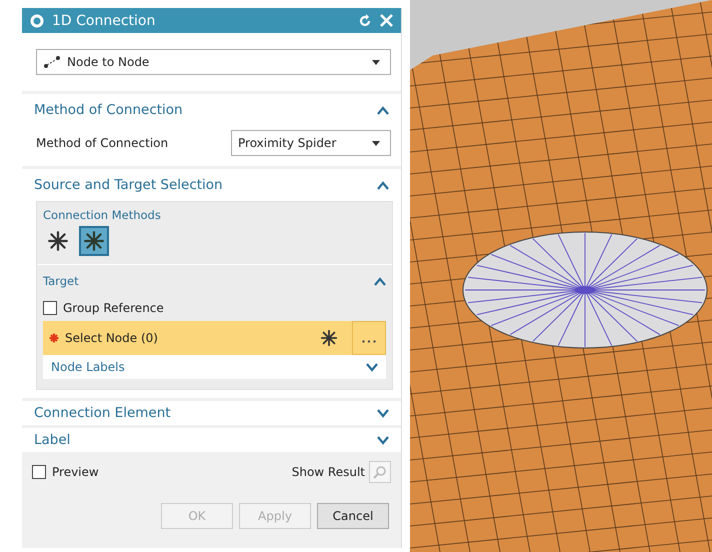 This screenshot has width=712, height=552. What do you see at coordinates (214, 338) in the screenshot?
I see `select-node-row: Select Node (0)` at bounding box center [214, 338].